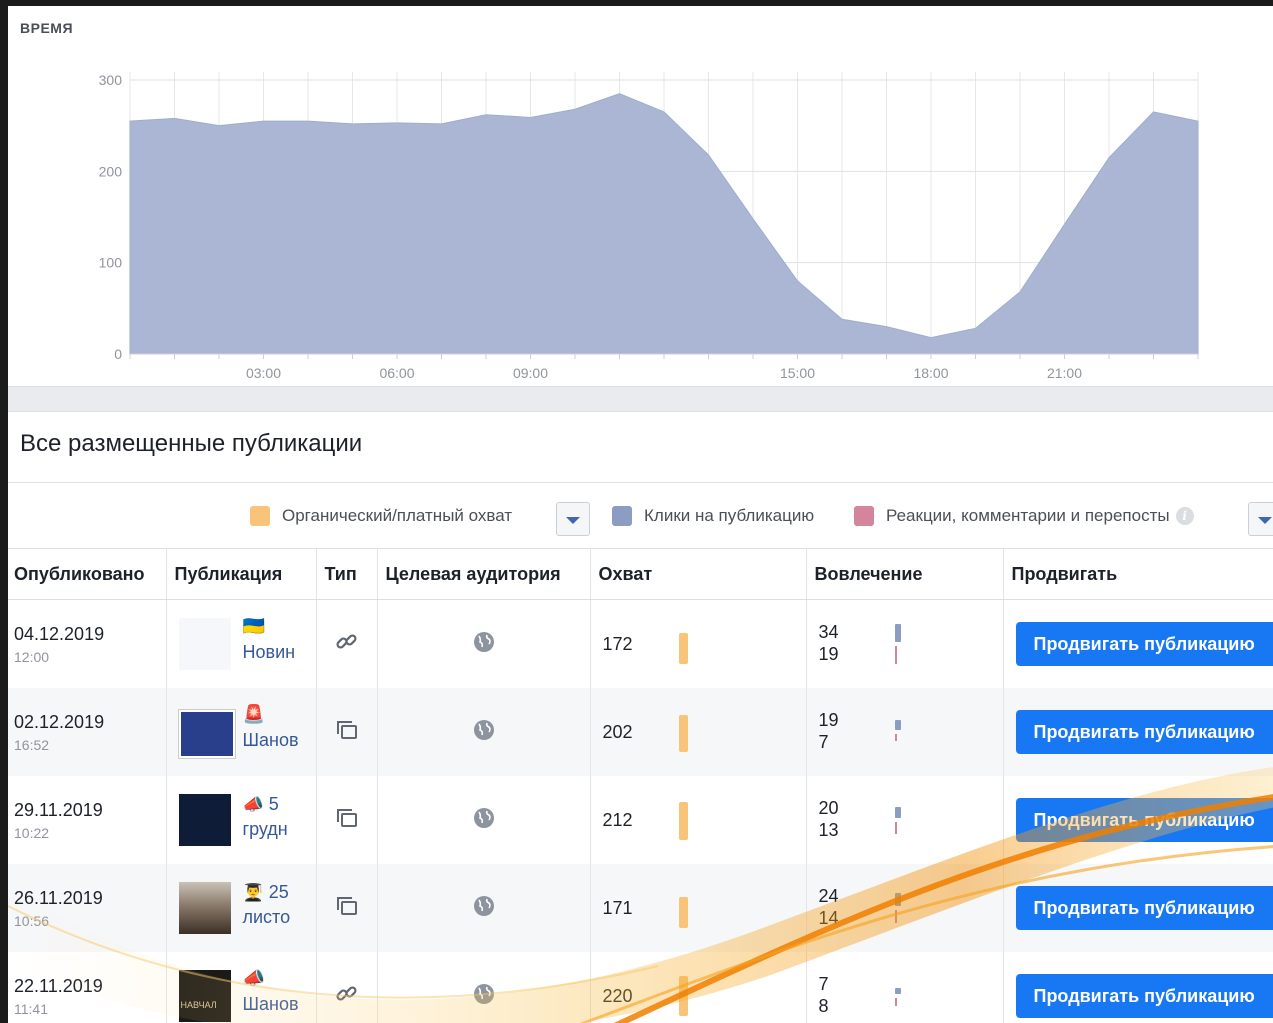 The width and height of the screenshot is (1273, 1023). I want to click on engagement-cell: 19 7, so click(905, 732).